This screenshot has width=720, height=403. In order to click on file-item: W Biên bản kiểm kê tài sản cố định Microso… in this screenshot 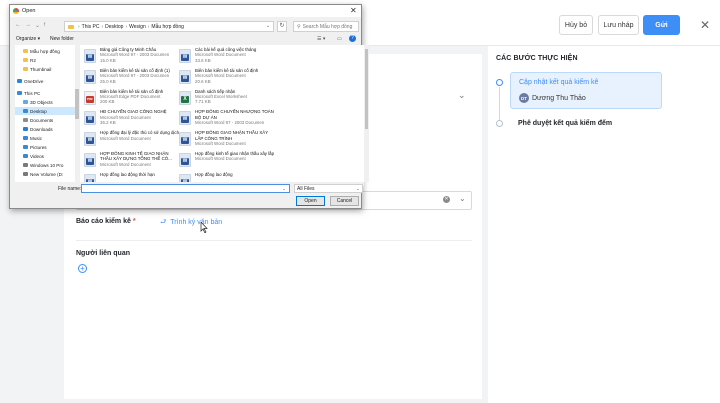, I will do `click(226, 78)`.